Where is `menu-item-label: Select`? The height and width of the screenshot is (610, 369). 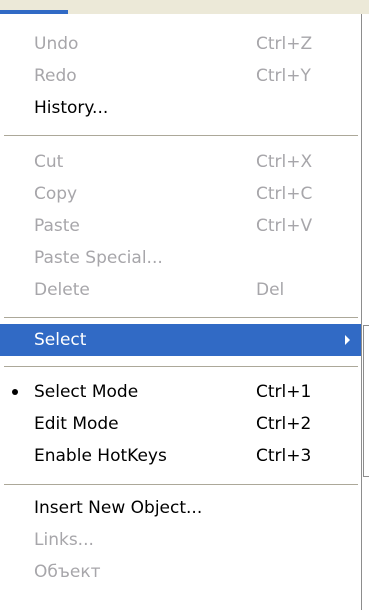
menu-item-label: Select is located at coordinates (60, 340).